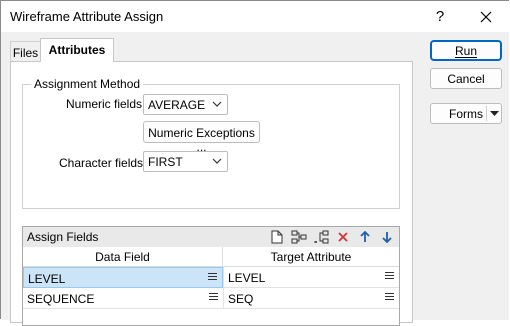  I want to click on table-row-target: SEQ, so click(311, 298).